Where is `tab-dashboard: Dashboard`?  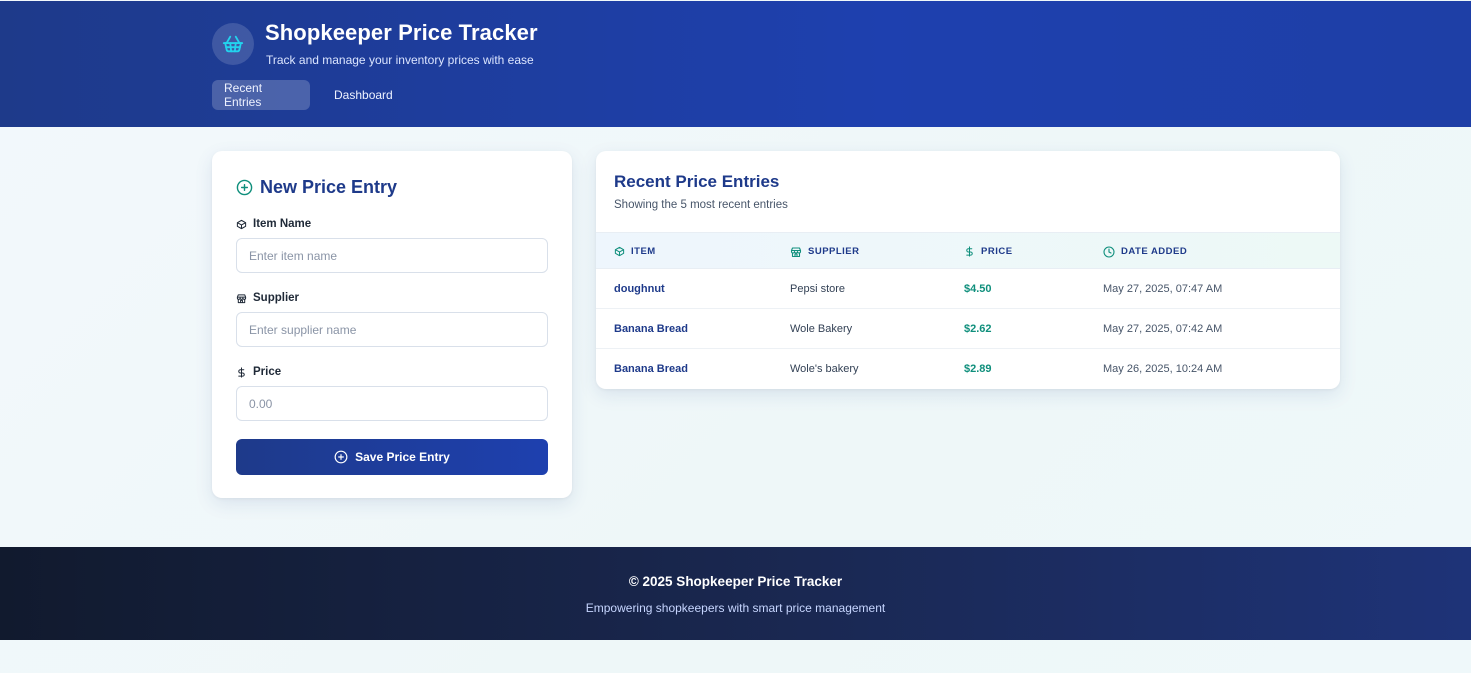
tab-dashboard: Dashboard is located at coordinates (363, 95).